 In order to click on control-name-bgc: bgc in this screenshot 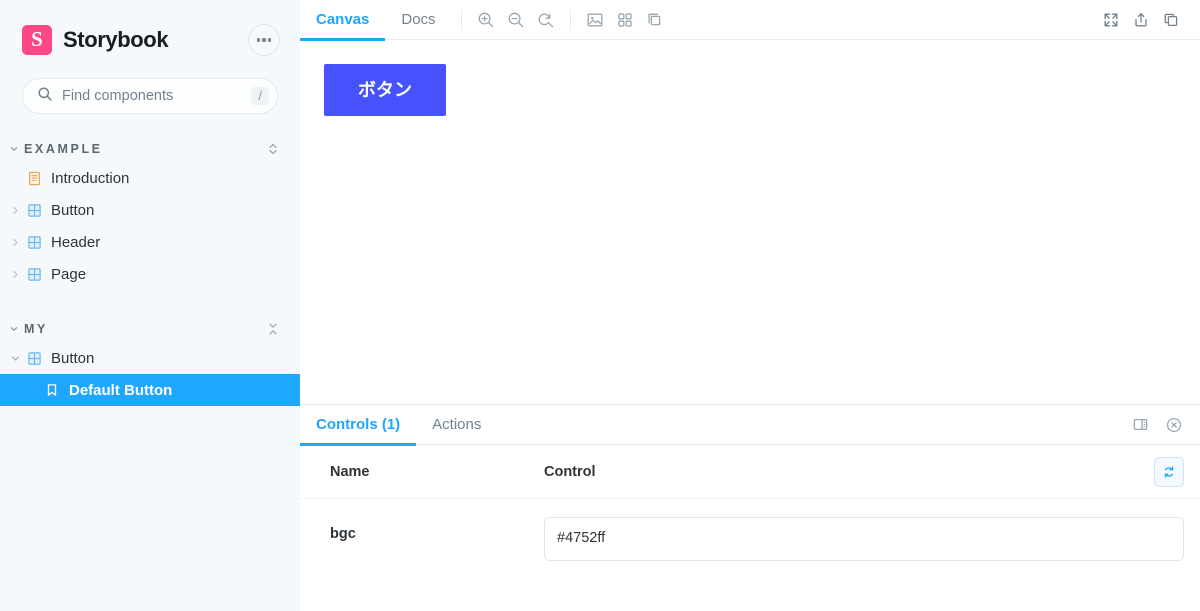, I will do `click(343, 534)`.